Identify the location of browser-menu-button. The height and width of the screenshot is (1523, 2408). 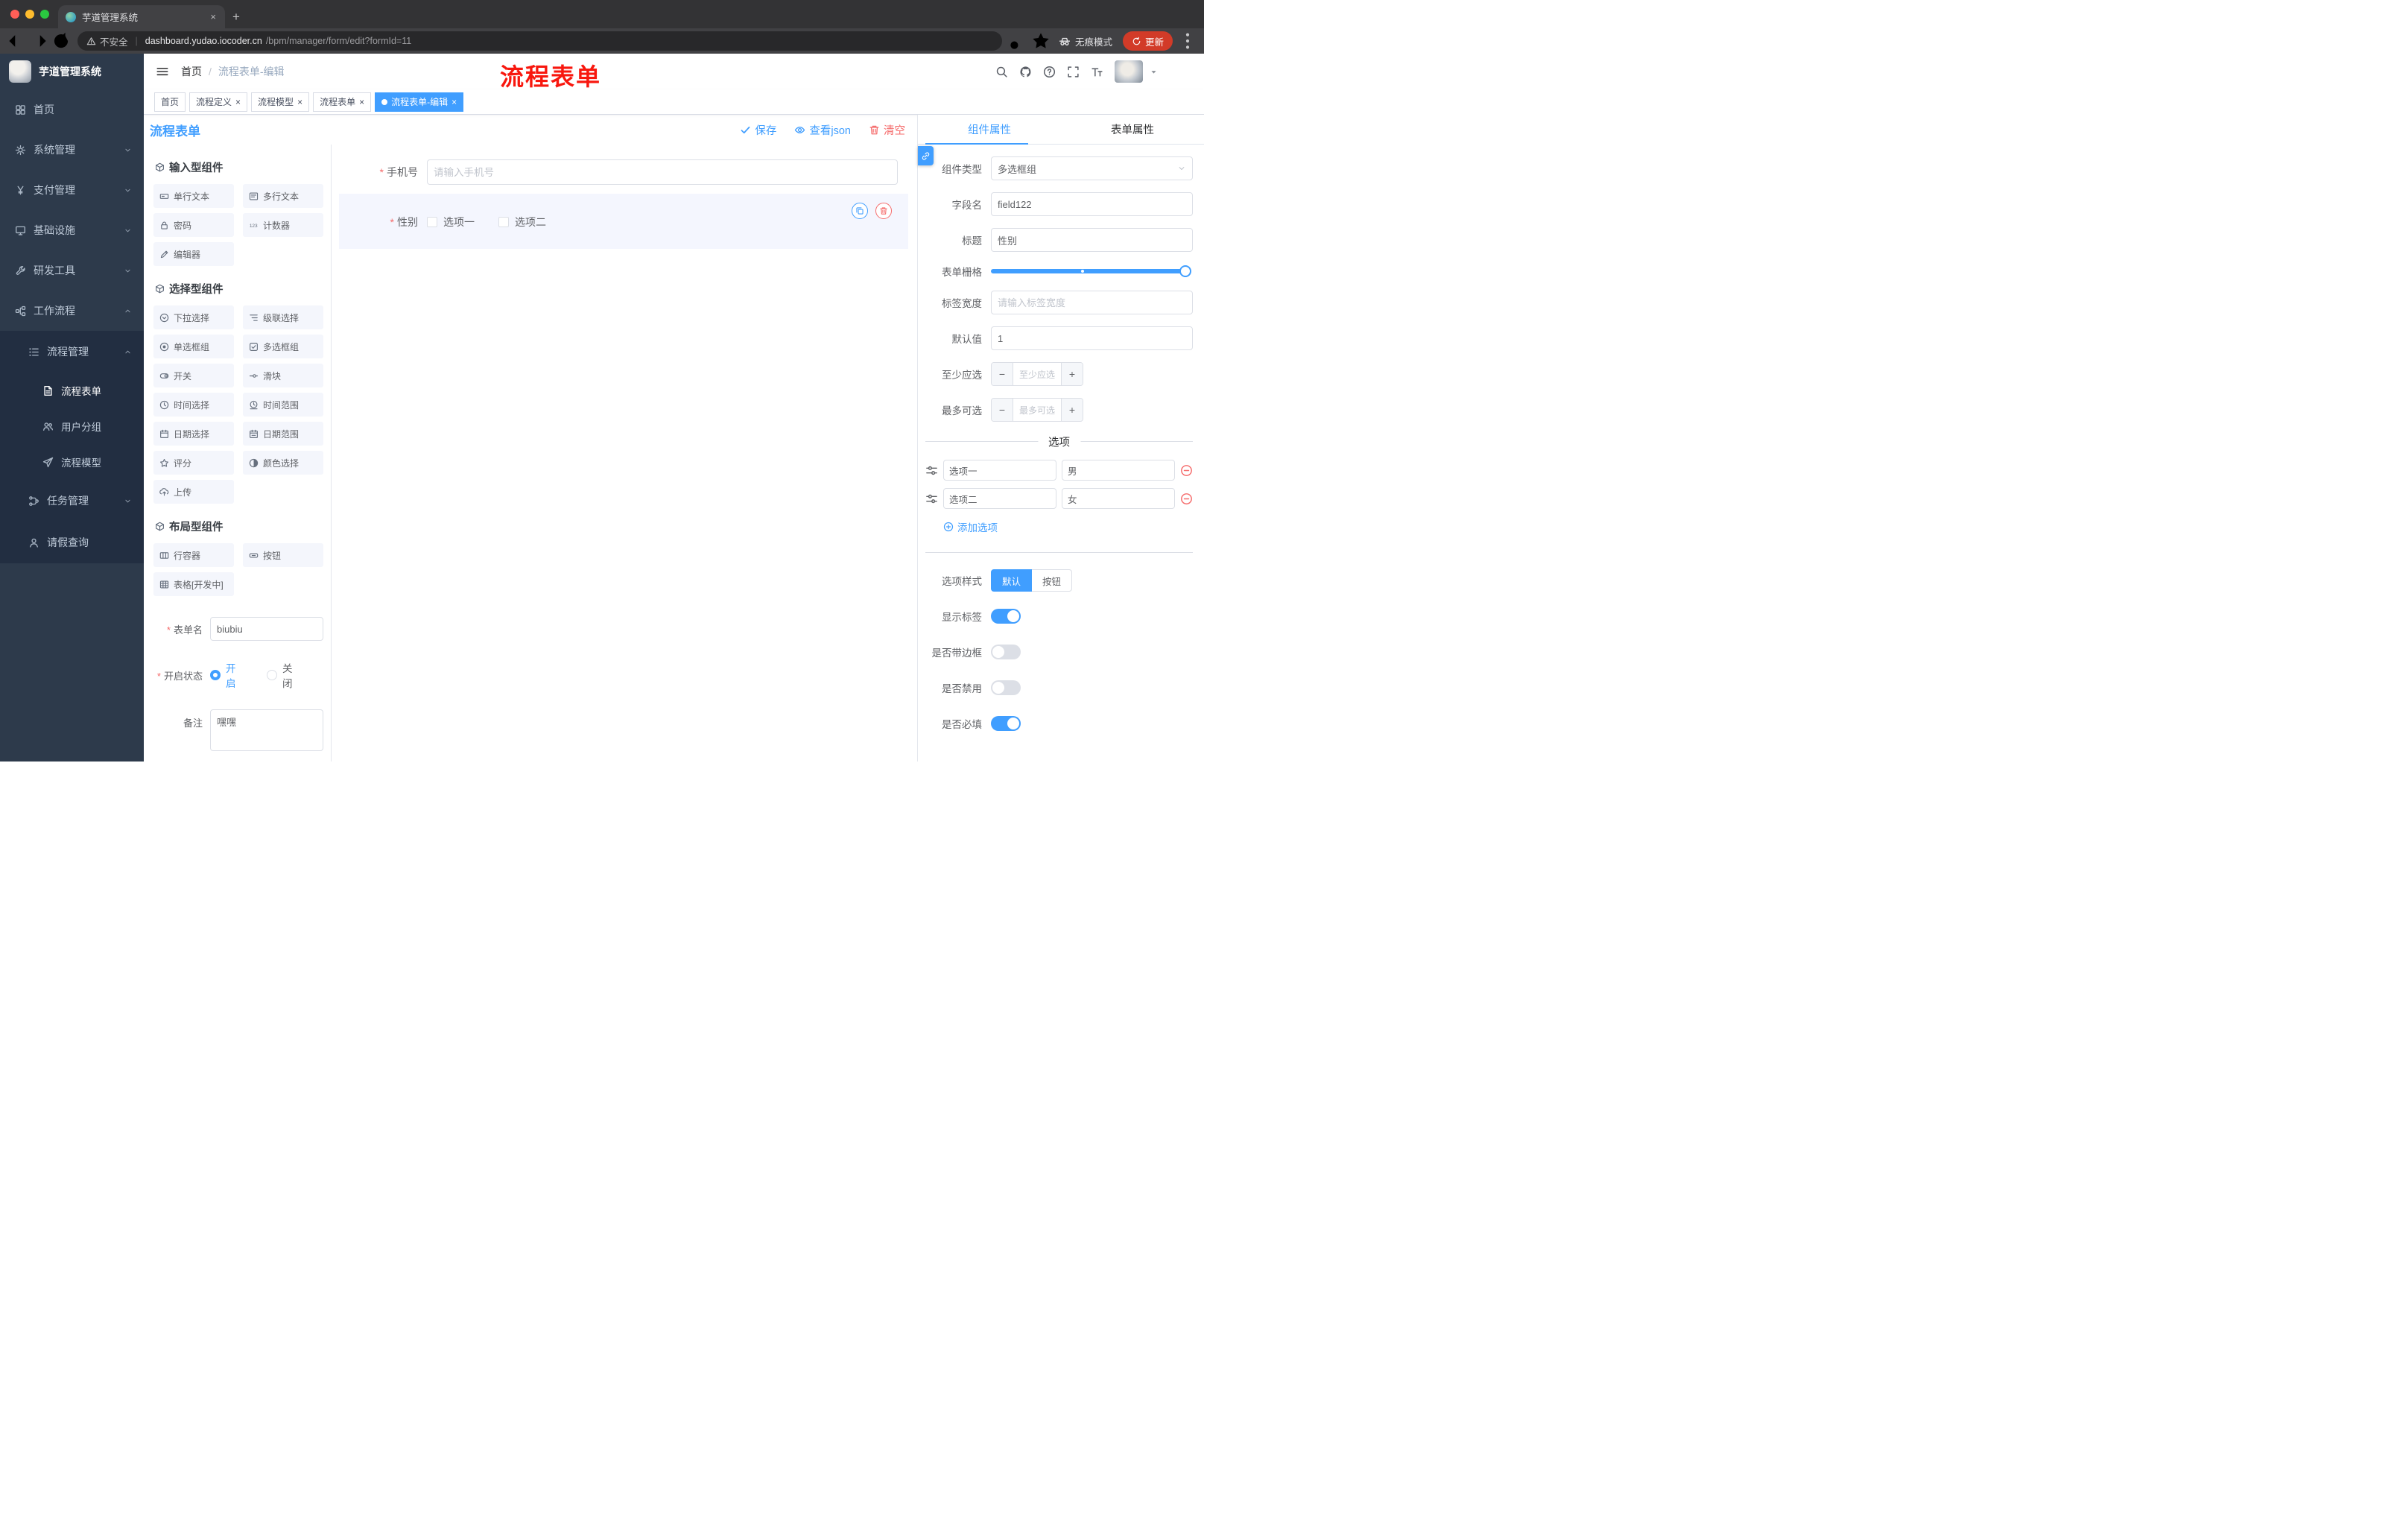
(1187, 41).